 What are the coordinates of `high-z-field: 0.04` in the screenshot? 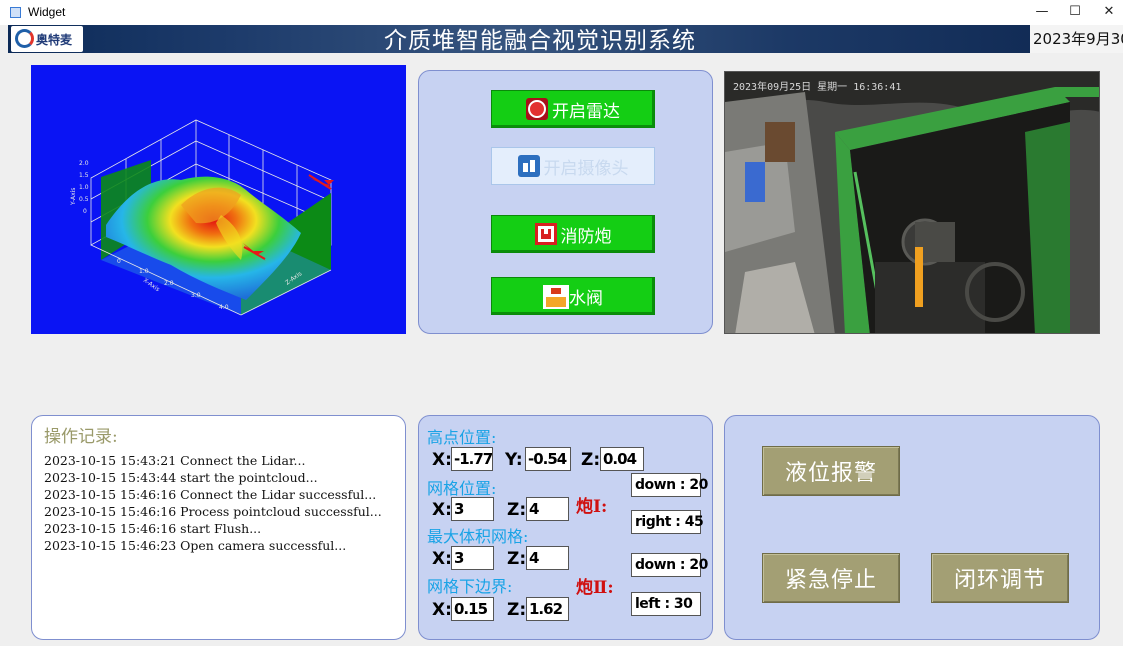 It's located at (622, 459).